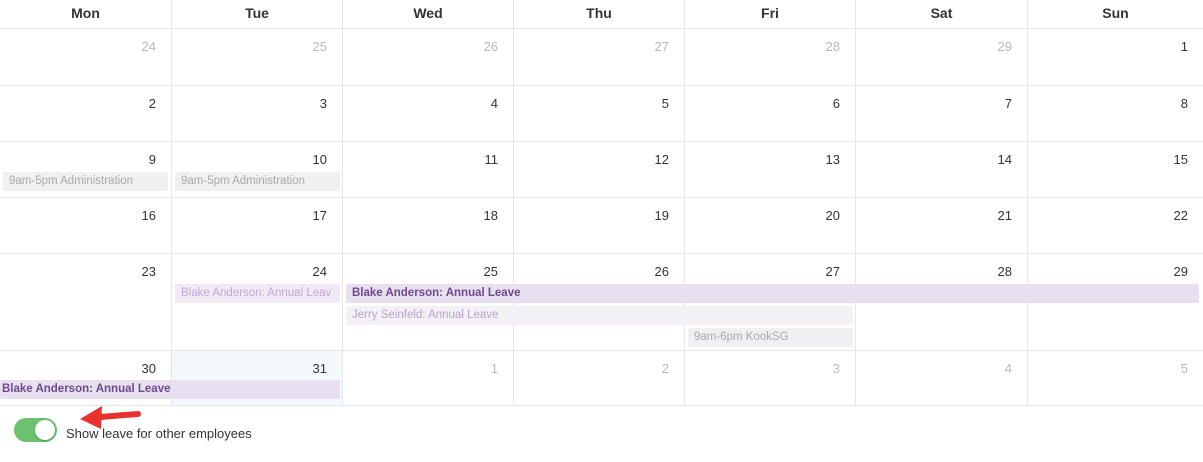 Image resolution: width=1203 pixels, height=462 pixels. I want to click on day-cell: 17, so click(257, 225).